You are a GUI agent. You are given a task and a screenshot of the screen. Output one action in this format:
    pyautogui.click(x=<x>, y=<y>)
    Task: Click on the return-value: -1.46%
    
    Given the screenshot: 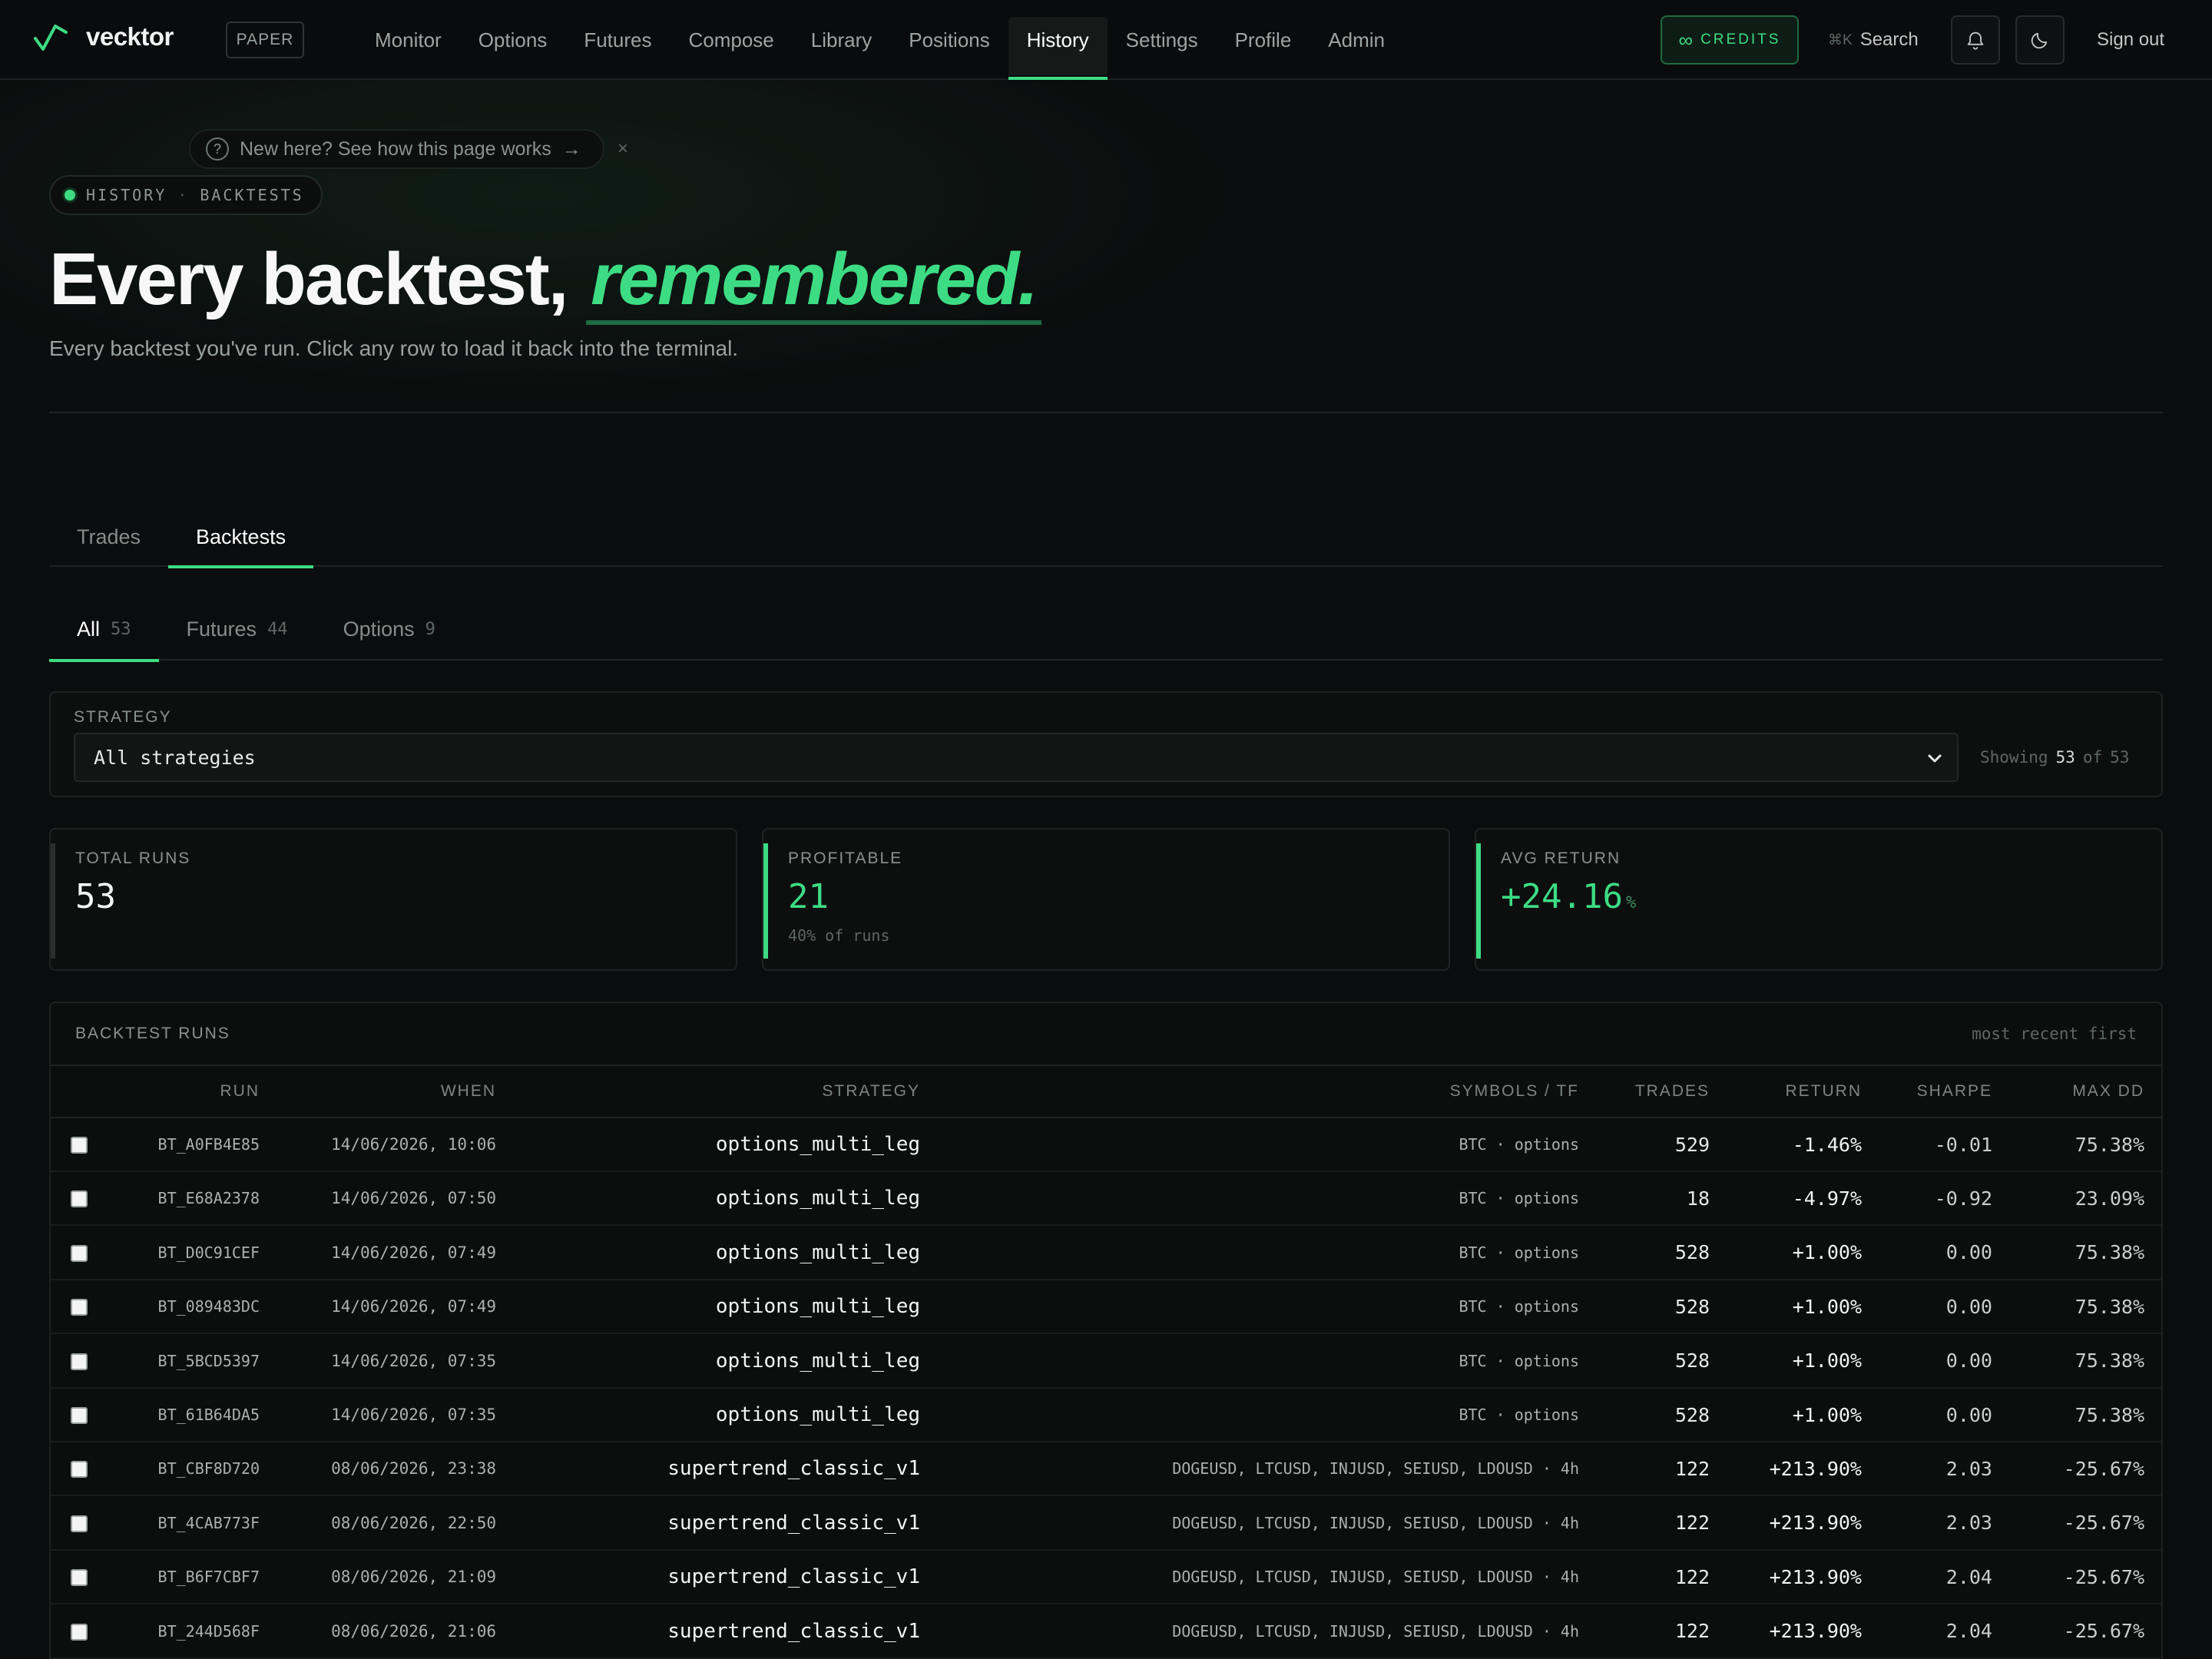 What is the action you would take?
    pyautogui.click(x=1827, y=1144)
    